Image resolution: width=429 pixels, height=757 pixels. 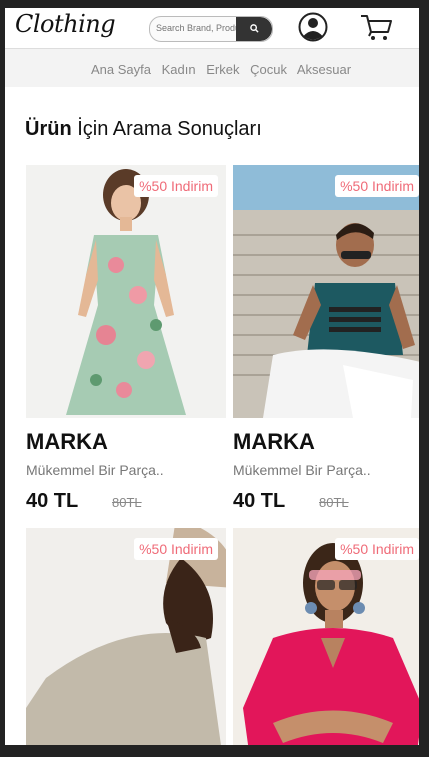 What do you see at coordinates (121, 69) in the screenshot?
I see `nav-item-home: Ana Sayfa` at bounding box center [121, 69].